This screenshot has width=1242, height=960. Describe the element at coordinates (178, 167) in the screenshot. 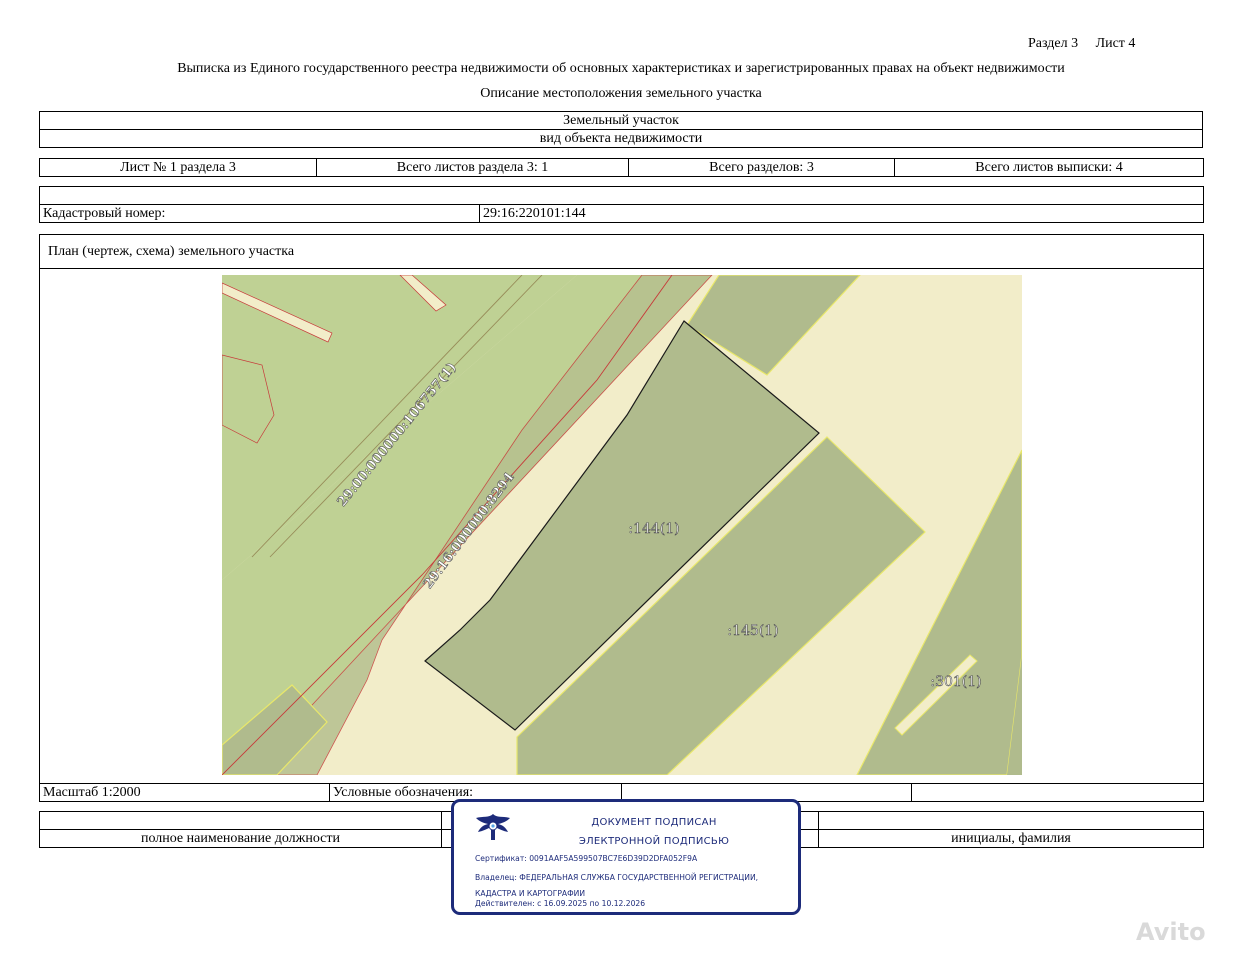

I see `sheet-no: Лист № 1 раздела 3` at that location.